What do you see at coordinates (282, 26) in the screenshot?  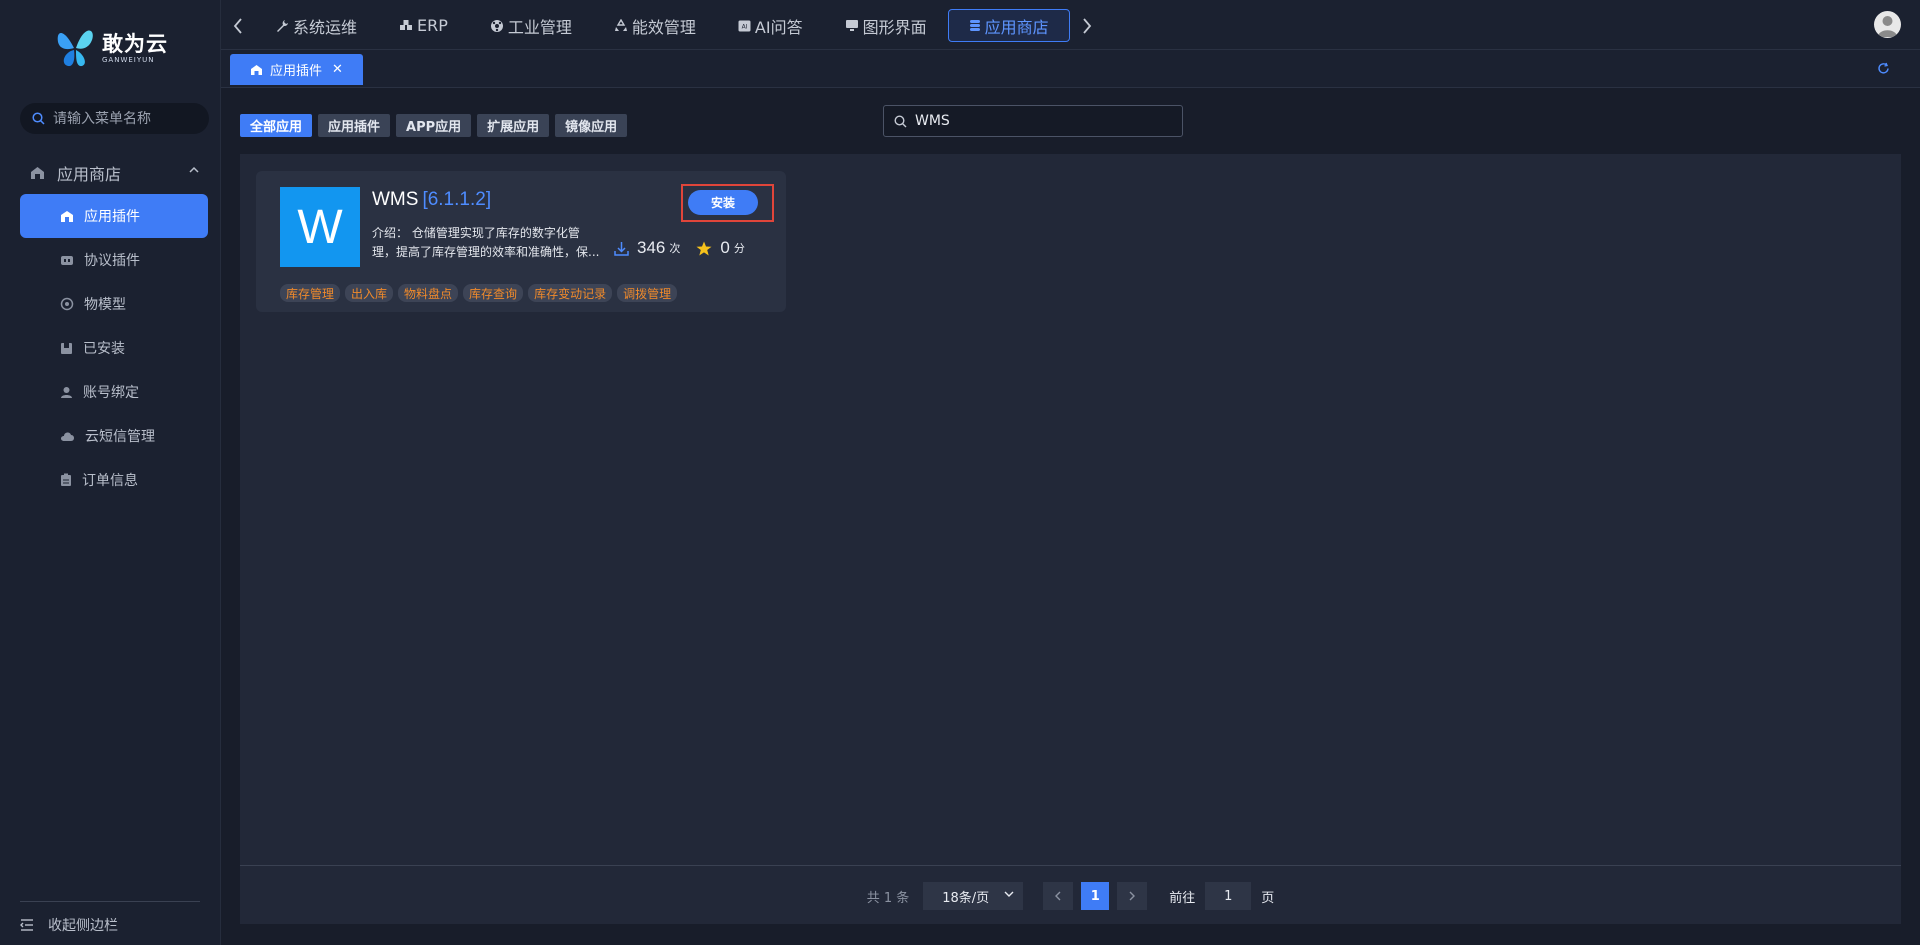 I see `wrench-icon` at bounding box center [282, 26].